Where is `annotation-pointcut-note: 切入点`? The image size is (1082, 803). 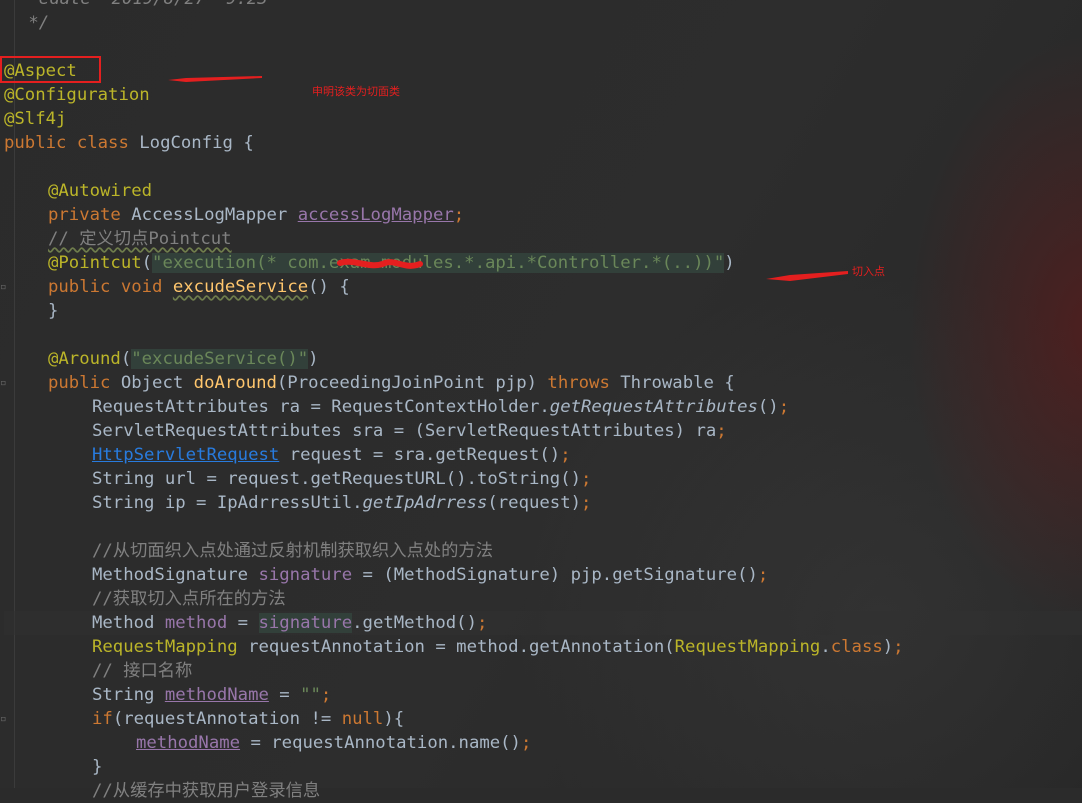
annotation-pointcut-note: 切入点 is located at coordinates (868, 271).